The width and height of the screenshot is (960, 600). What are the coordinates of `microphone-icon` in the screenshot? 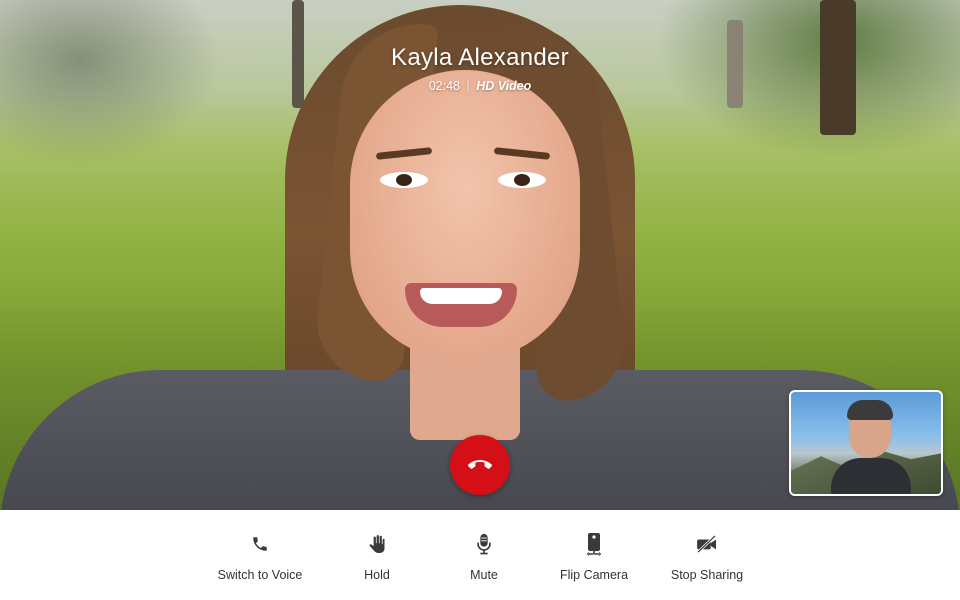 It's located at (484, 544).